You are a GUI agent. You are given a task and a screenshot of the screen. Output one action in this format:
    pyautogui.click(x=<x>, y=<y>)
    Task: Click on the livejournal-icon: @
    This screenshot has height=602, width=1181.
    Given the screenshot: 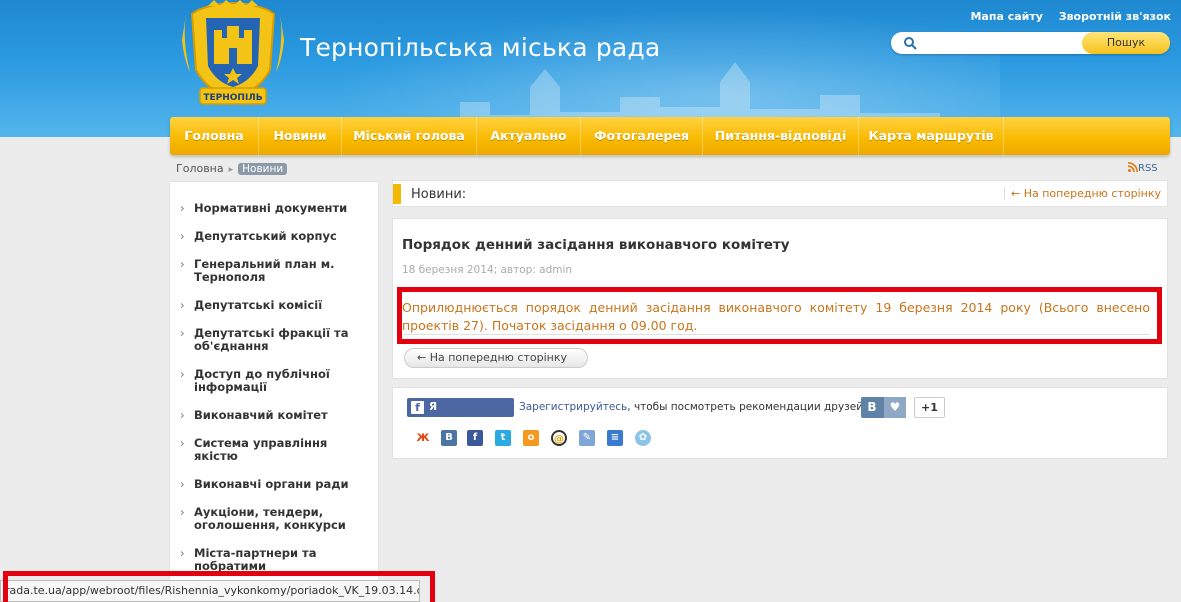 What is the action you would take?
    pyautogui.click(x=559, y=438)
    